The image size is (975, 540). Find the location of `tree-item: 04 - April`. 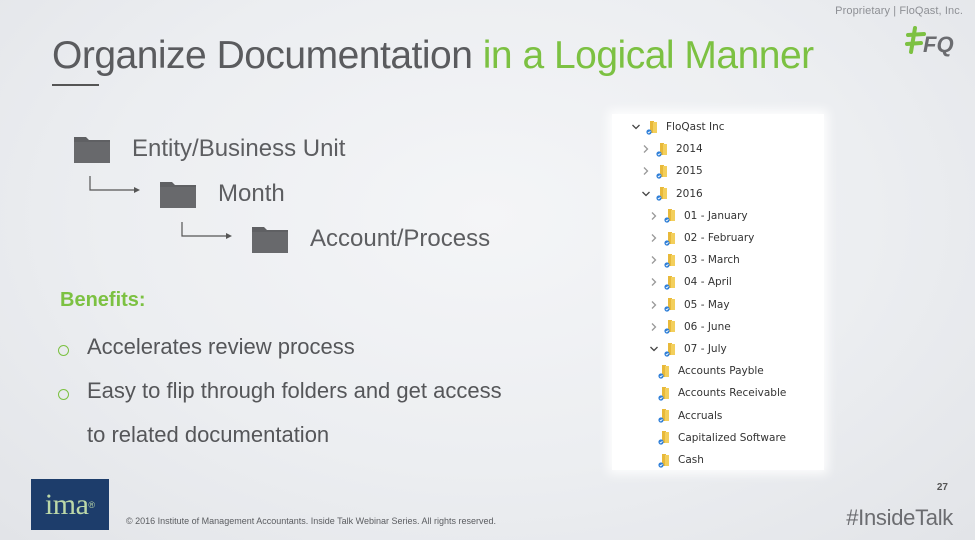

tree-item: 04 - April is located at coordinates (690, 282).